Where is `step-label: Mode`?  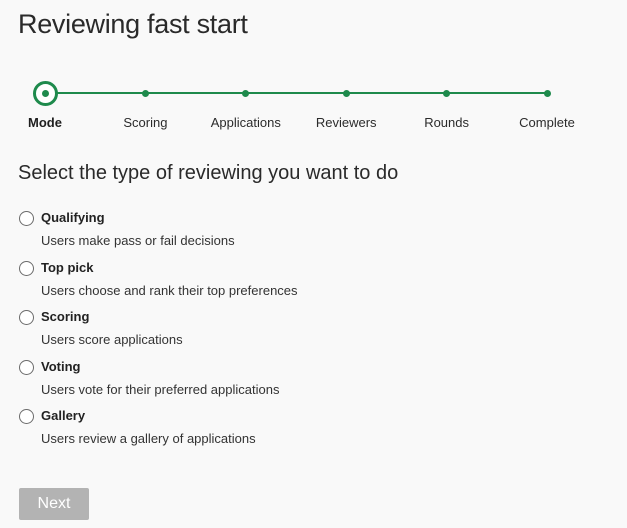 step-label: Mode is located at coordinates (45, 122).